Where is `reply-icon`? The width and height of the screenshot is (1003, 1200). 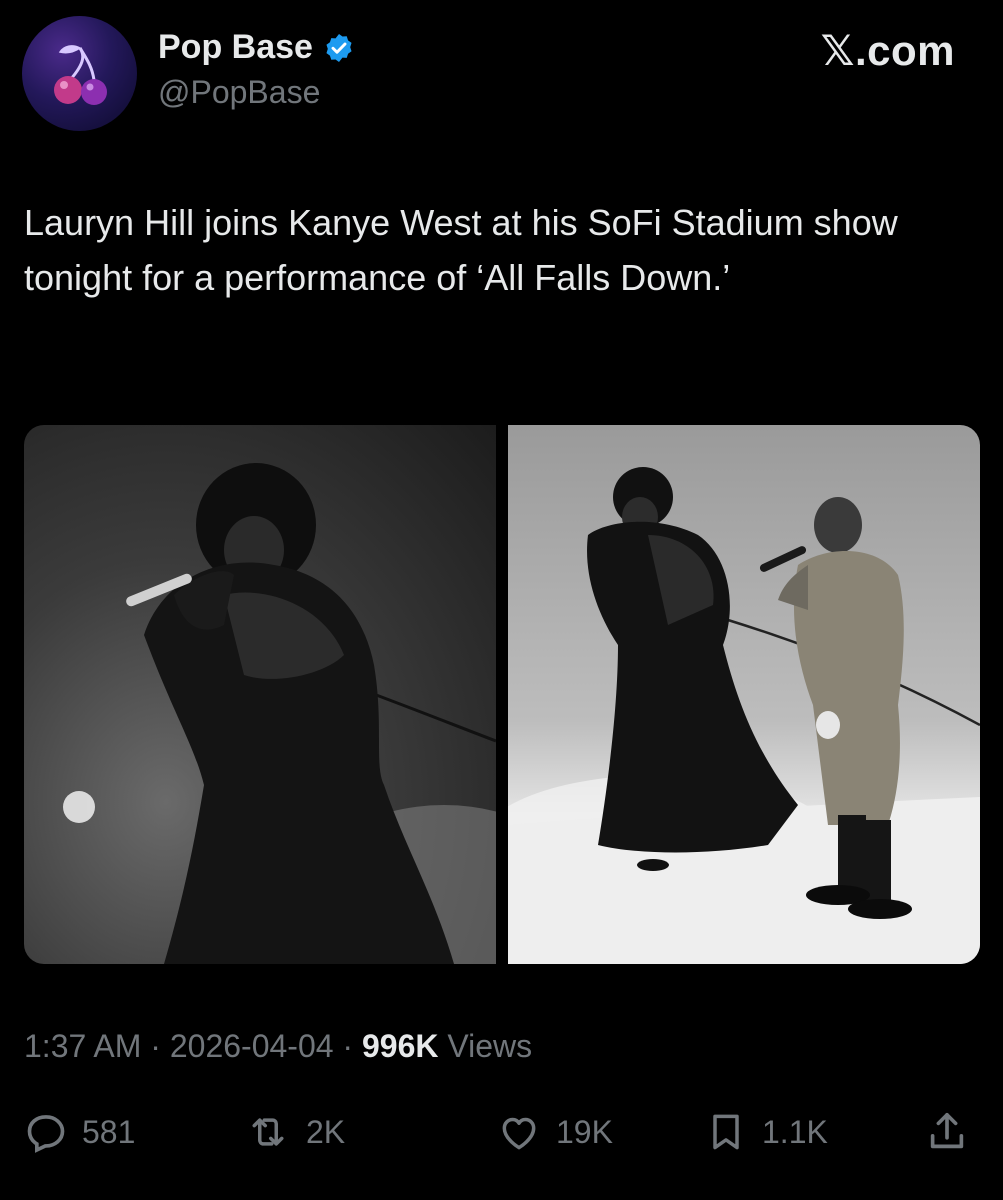 reply-icon is located at coordinates (46, 1134).